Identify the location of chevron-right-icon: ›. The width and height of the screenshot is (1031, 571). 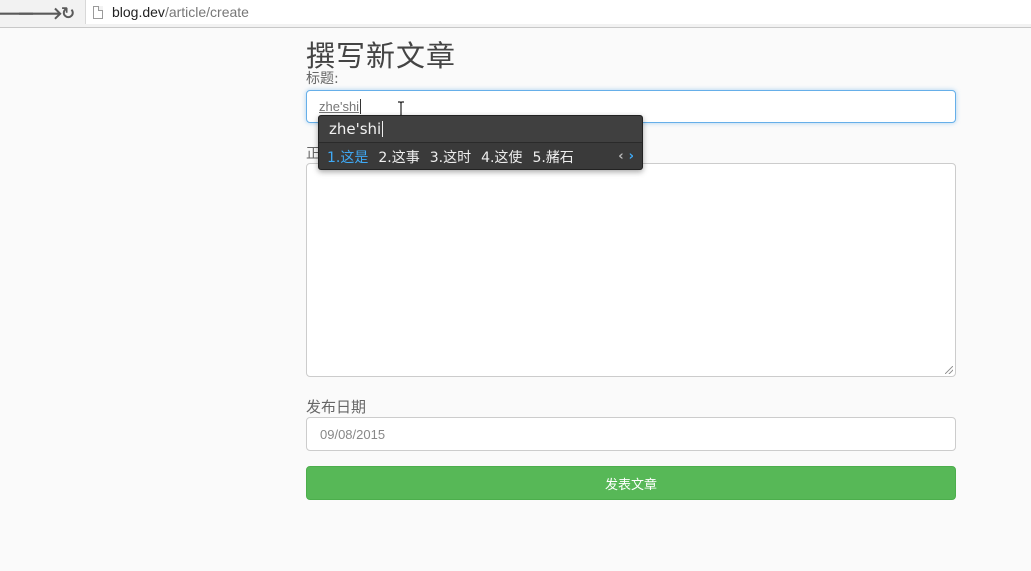
(631, 156).